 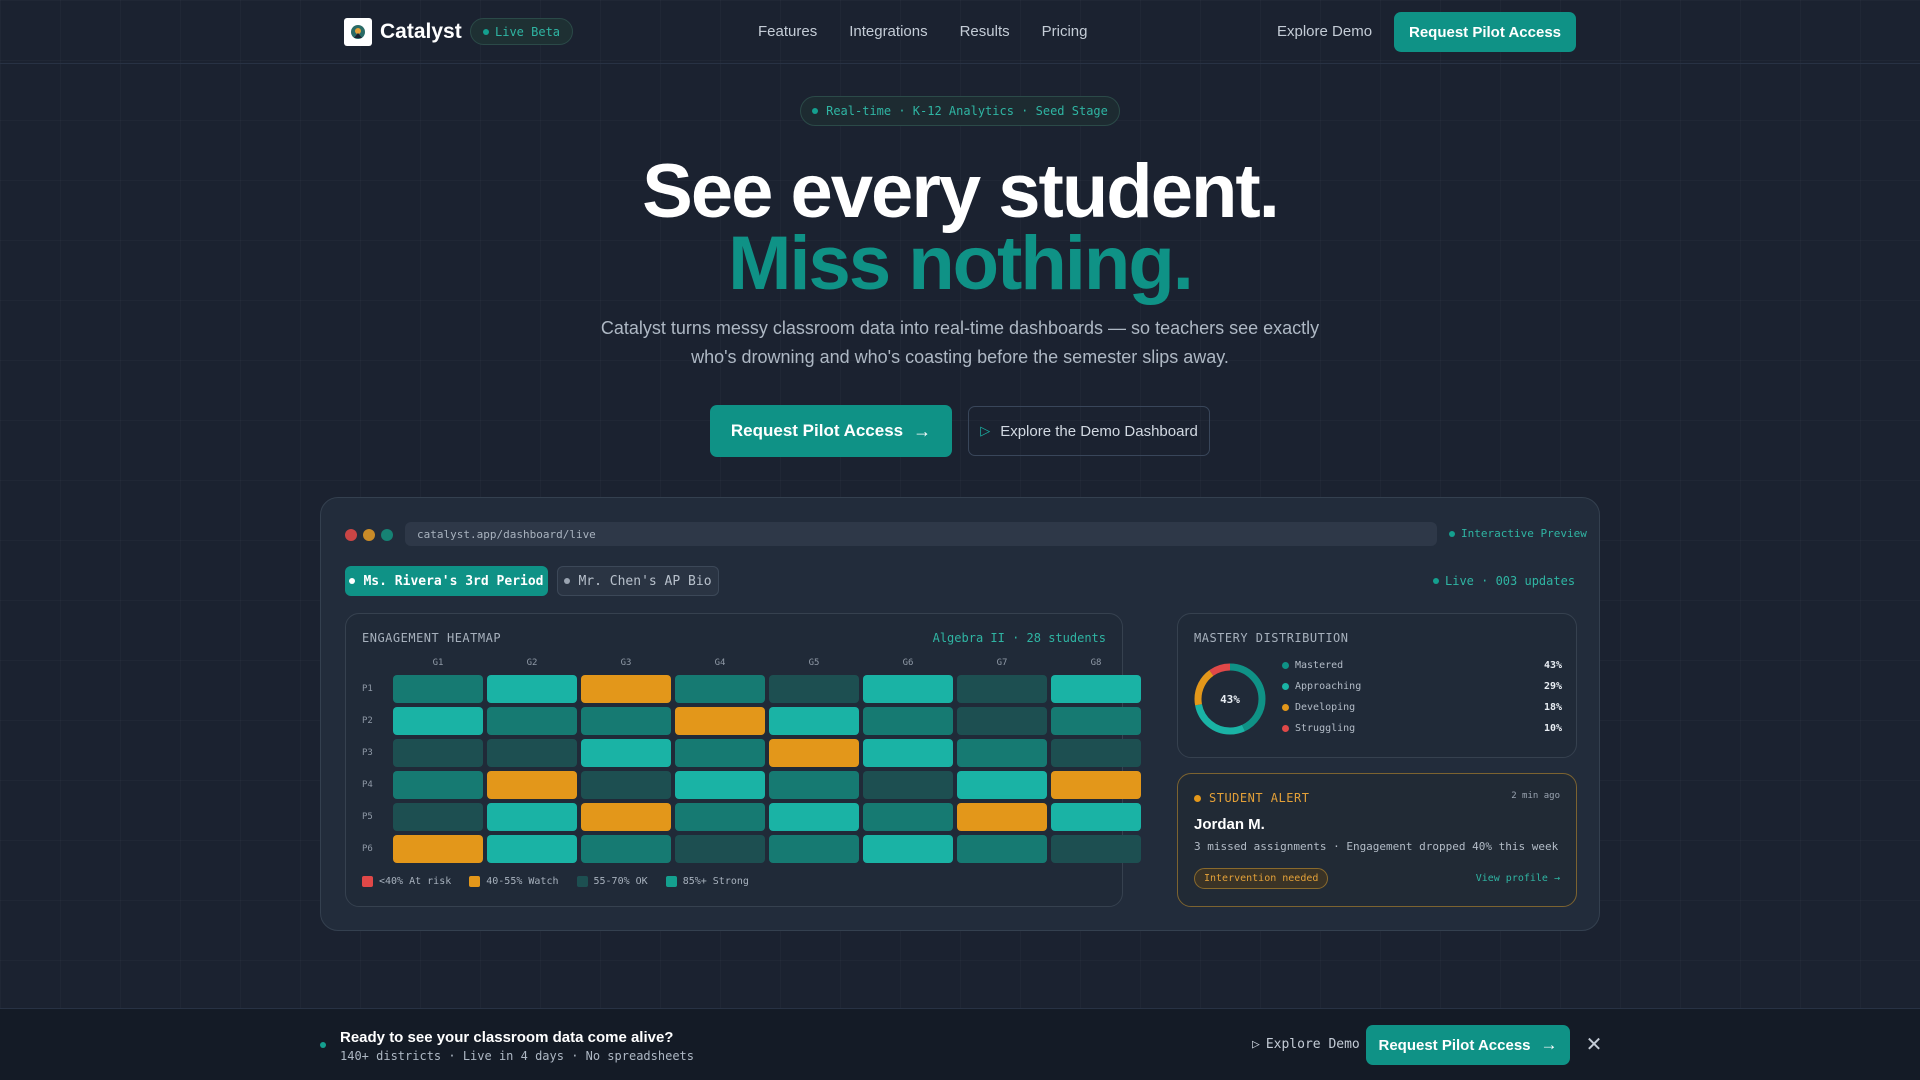 I want to click on live-dot-icon, so click(x=1436, y=581).